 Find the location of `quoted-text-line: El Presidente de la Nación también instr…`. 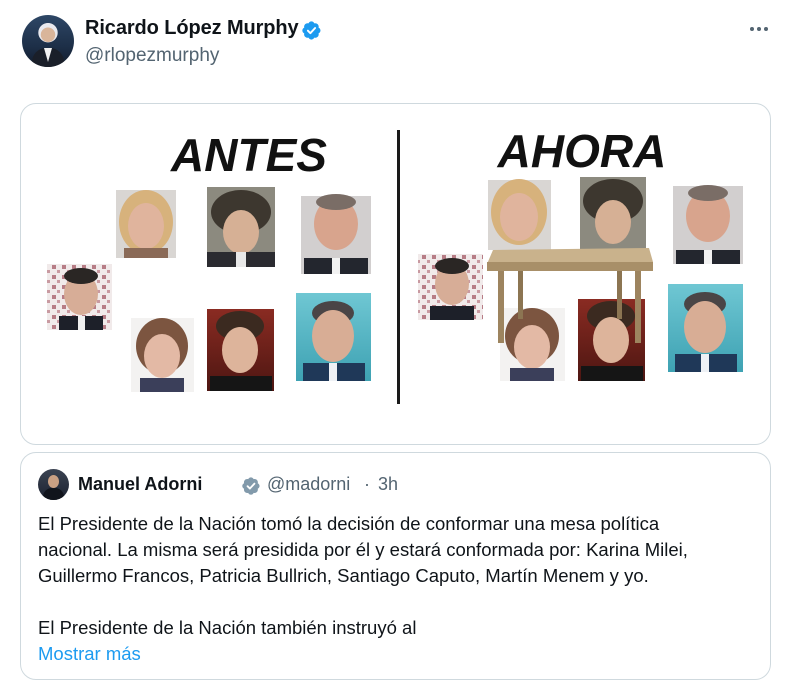

quoted-text-line: El Presidente de la Nación también instr… is located at coordinates (227, 627).